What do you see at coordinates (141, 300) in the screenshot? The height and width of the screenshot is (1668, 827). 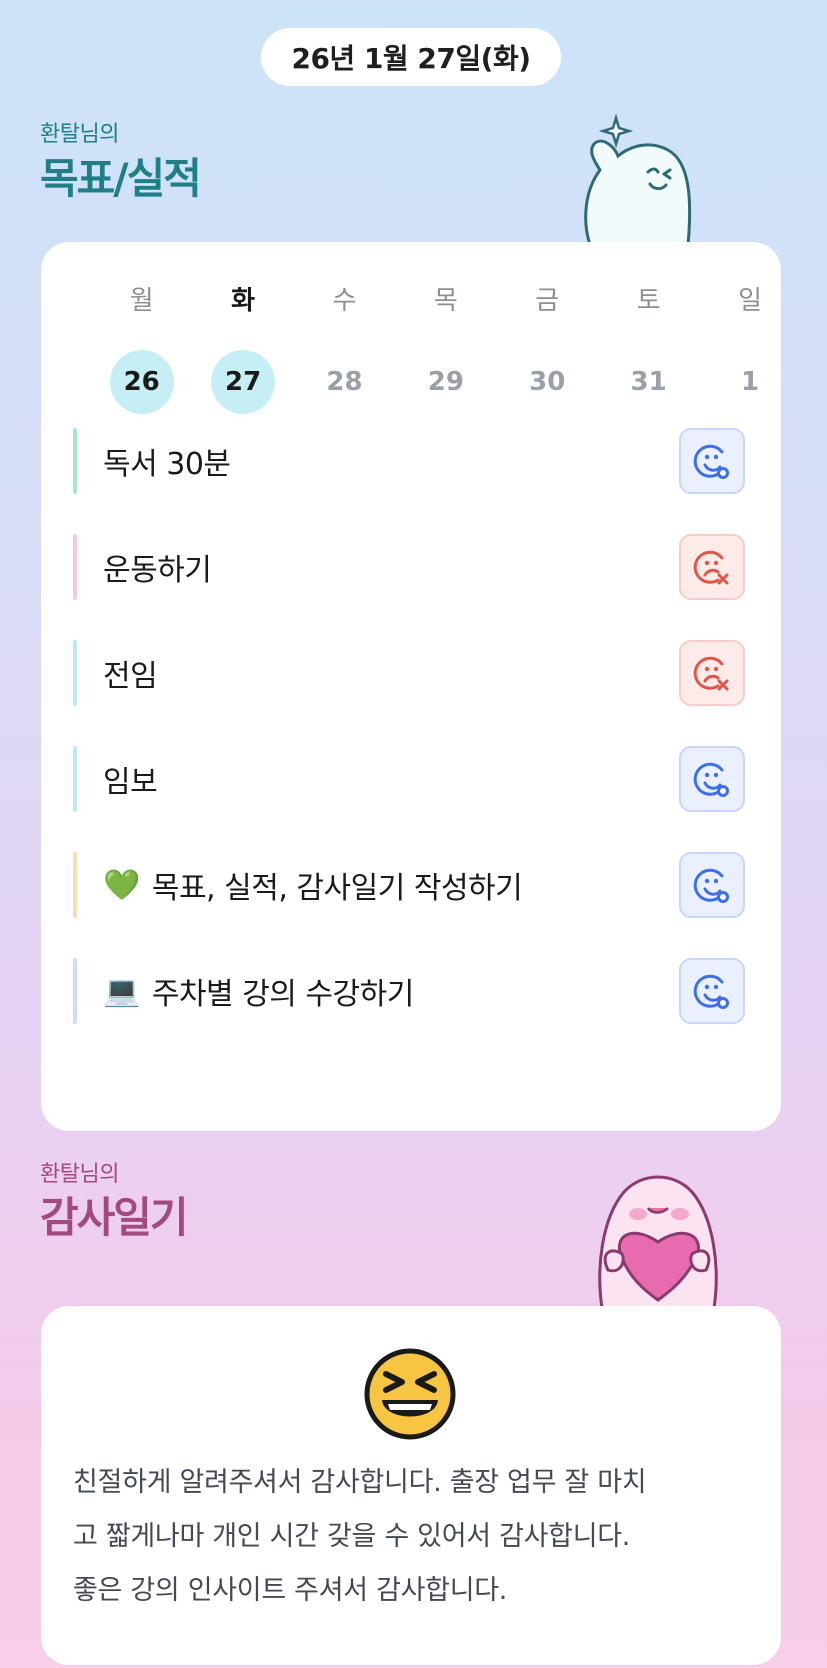 I see `weekday-label: 월` at bounding box center [141, 300].